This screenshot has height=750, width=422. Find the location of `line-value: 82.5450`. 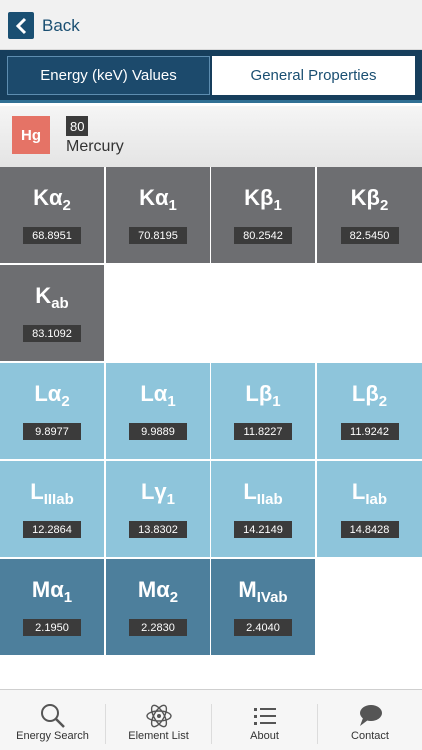

line-value: 82.5450 is located at coordinates (369, 235).